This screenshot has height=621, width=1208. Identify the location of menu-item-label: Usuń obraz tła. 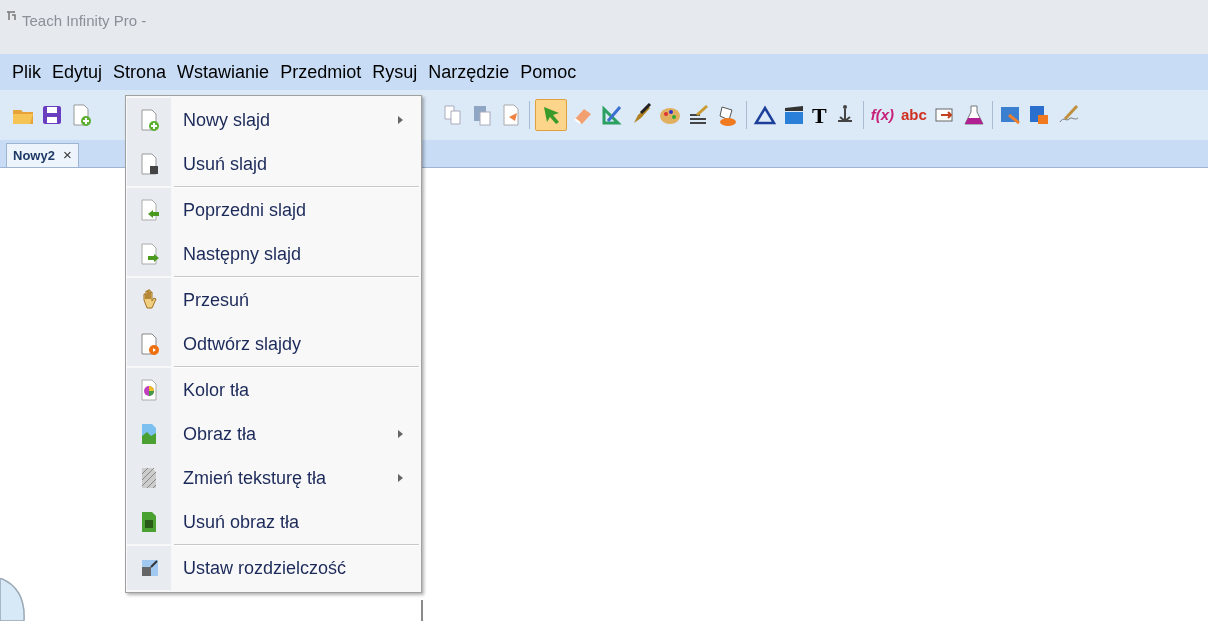
(242, 522).